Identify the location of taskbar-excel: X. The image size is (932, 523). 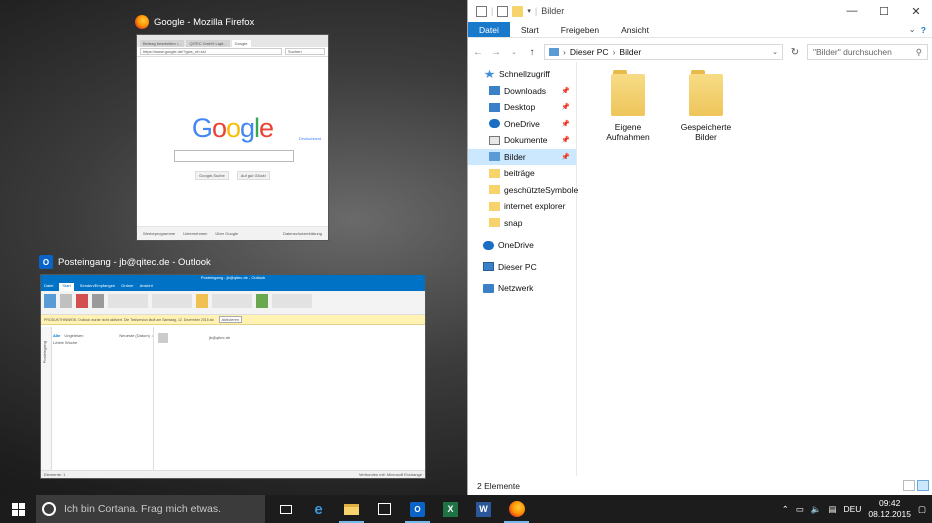
(450, 509).